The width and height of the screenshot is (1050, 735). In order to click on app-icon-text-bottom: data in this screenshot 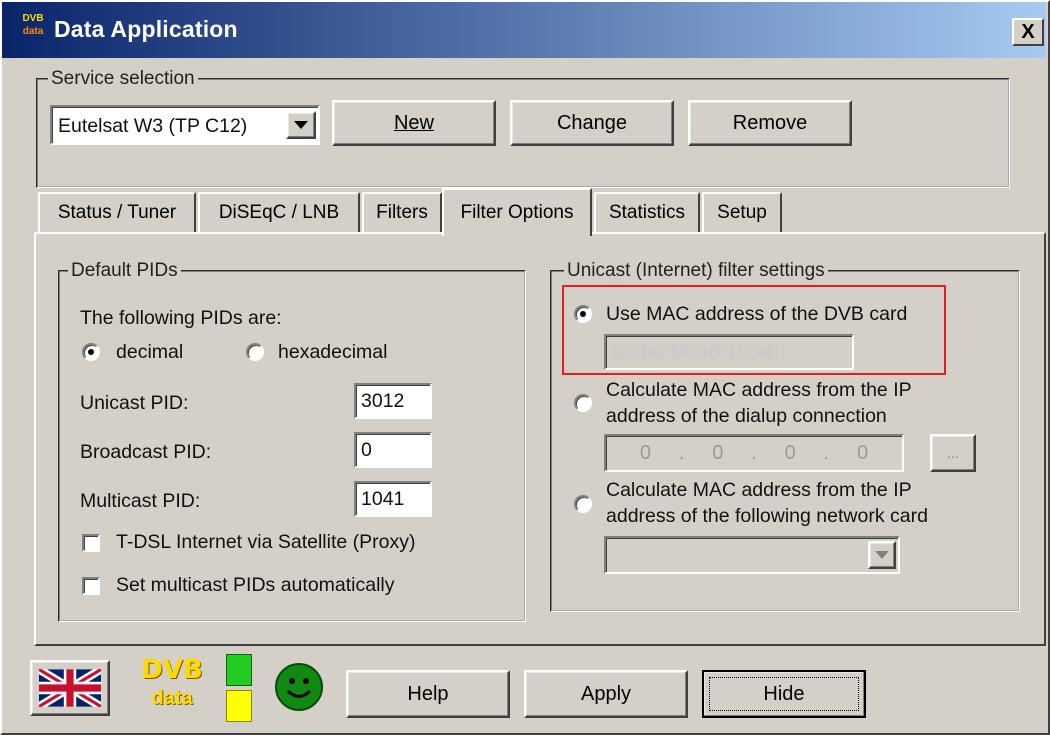, I will do `click(33, 31)`.